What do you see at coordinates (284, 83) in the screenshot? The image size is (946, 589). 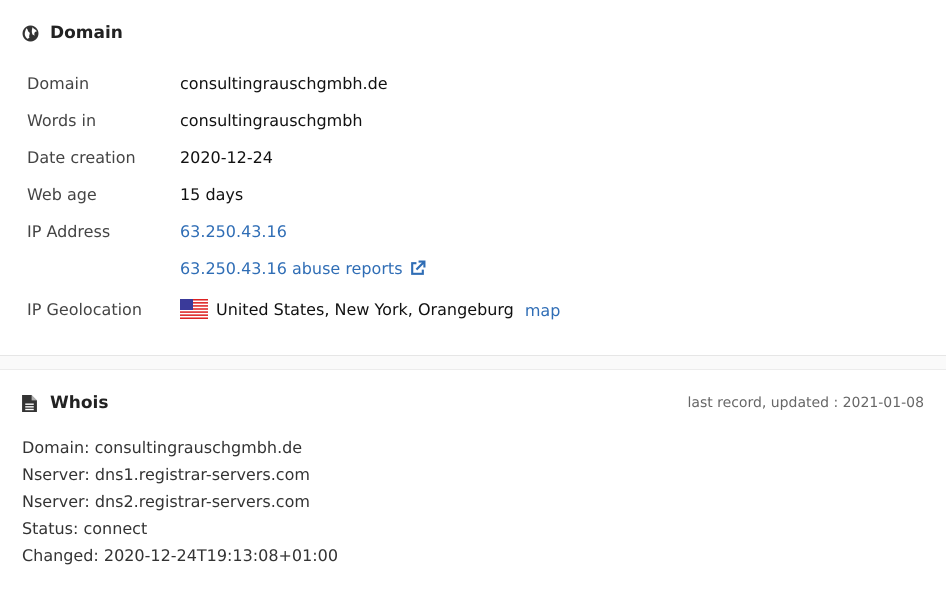 I see `field-value: consultingrauschgmbh.de` at bounding box center [284, 83].